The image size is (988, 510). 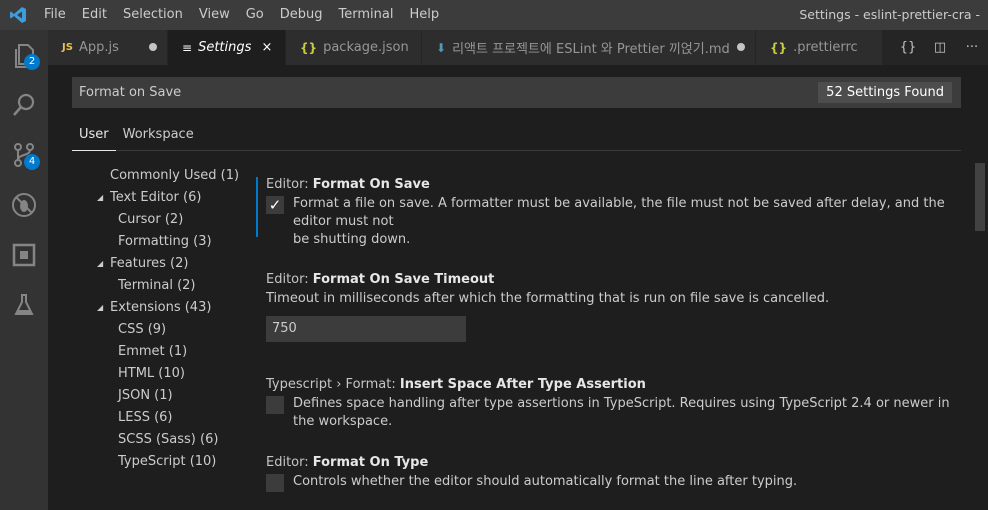 I want to click on markdown-file-icon: ⬇, so click(x=441, y=47).